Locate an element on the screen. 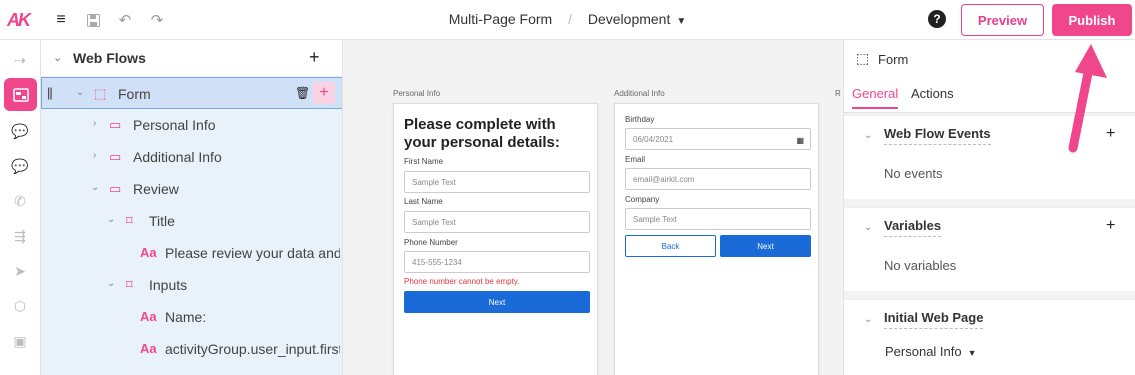 The height and width of the screenshot is (375, 1135). section-variables: ⌄ Variables + No variables is located at coordinates (989, 249).